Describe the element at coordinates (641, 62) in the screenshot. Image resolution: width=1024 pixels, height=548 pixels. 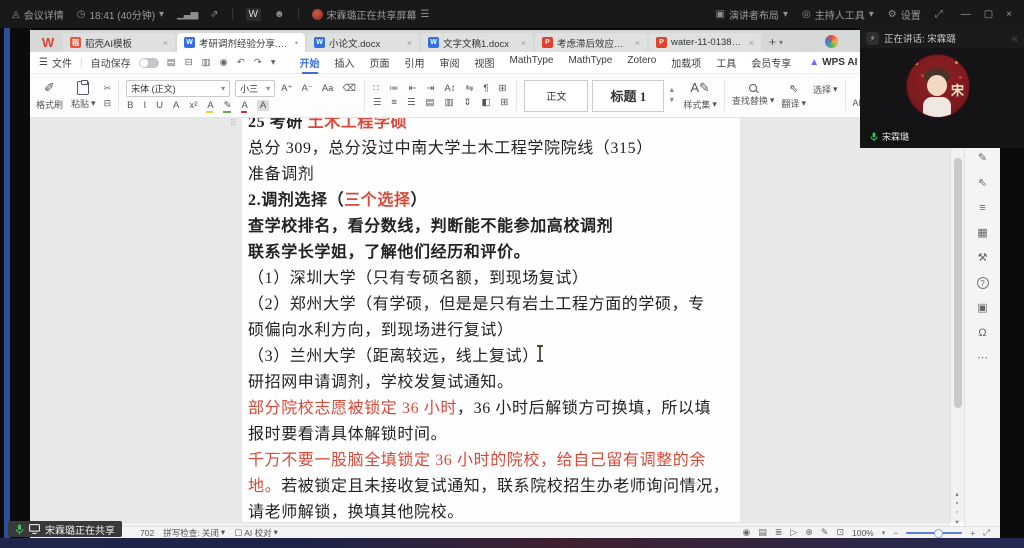
I see `menu-tab-Zotero: Zotero` at that location.